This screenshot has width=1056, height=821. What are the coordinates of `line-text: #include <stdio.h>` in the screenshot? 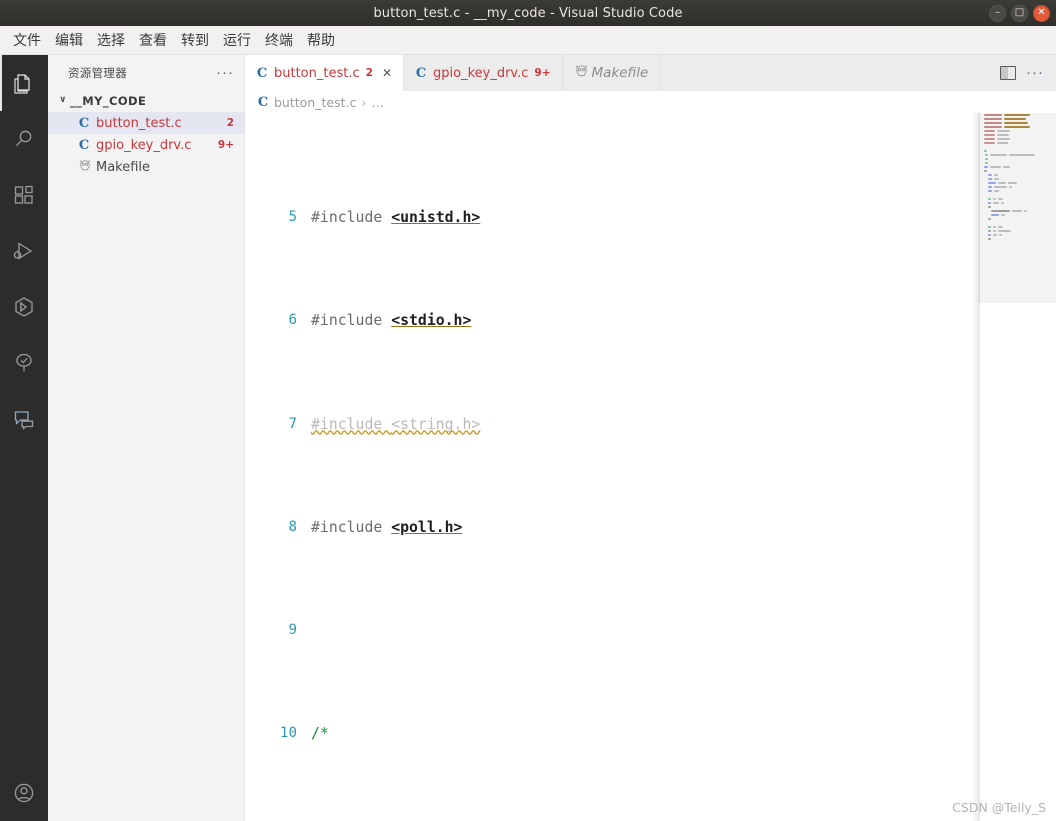 It's located at (391, 321).